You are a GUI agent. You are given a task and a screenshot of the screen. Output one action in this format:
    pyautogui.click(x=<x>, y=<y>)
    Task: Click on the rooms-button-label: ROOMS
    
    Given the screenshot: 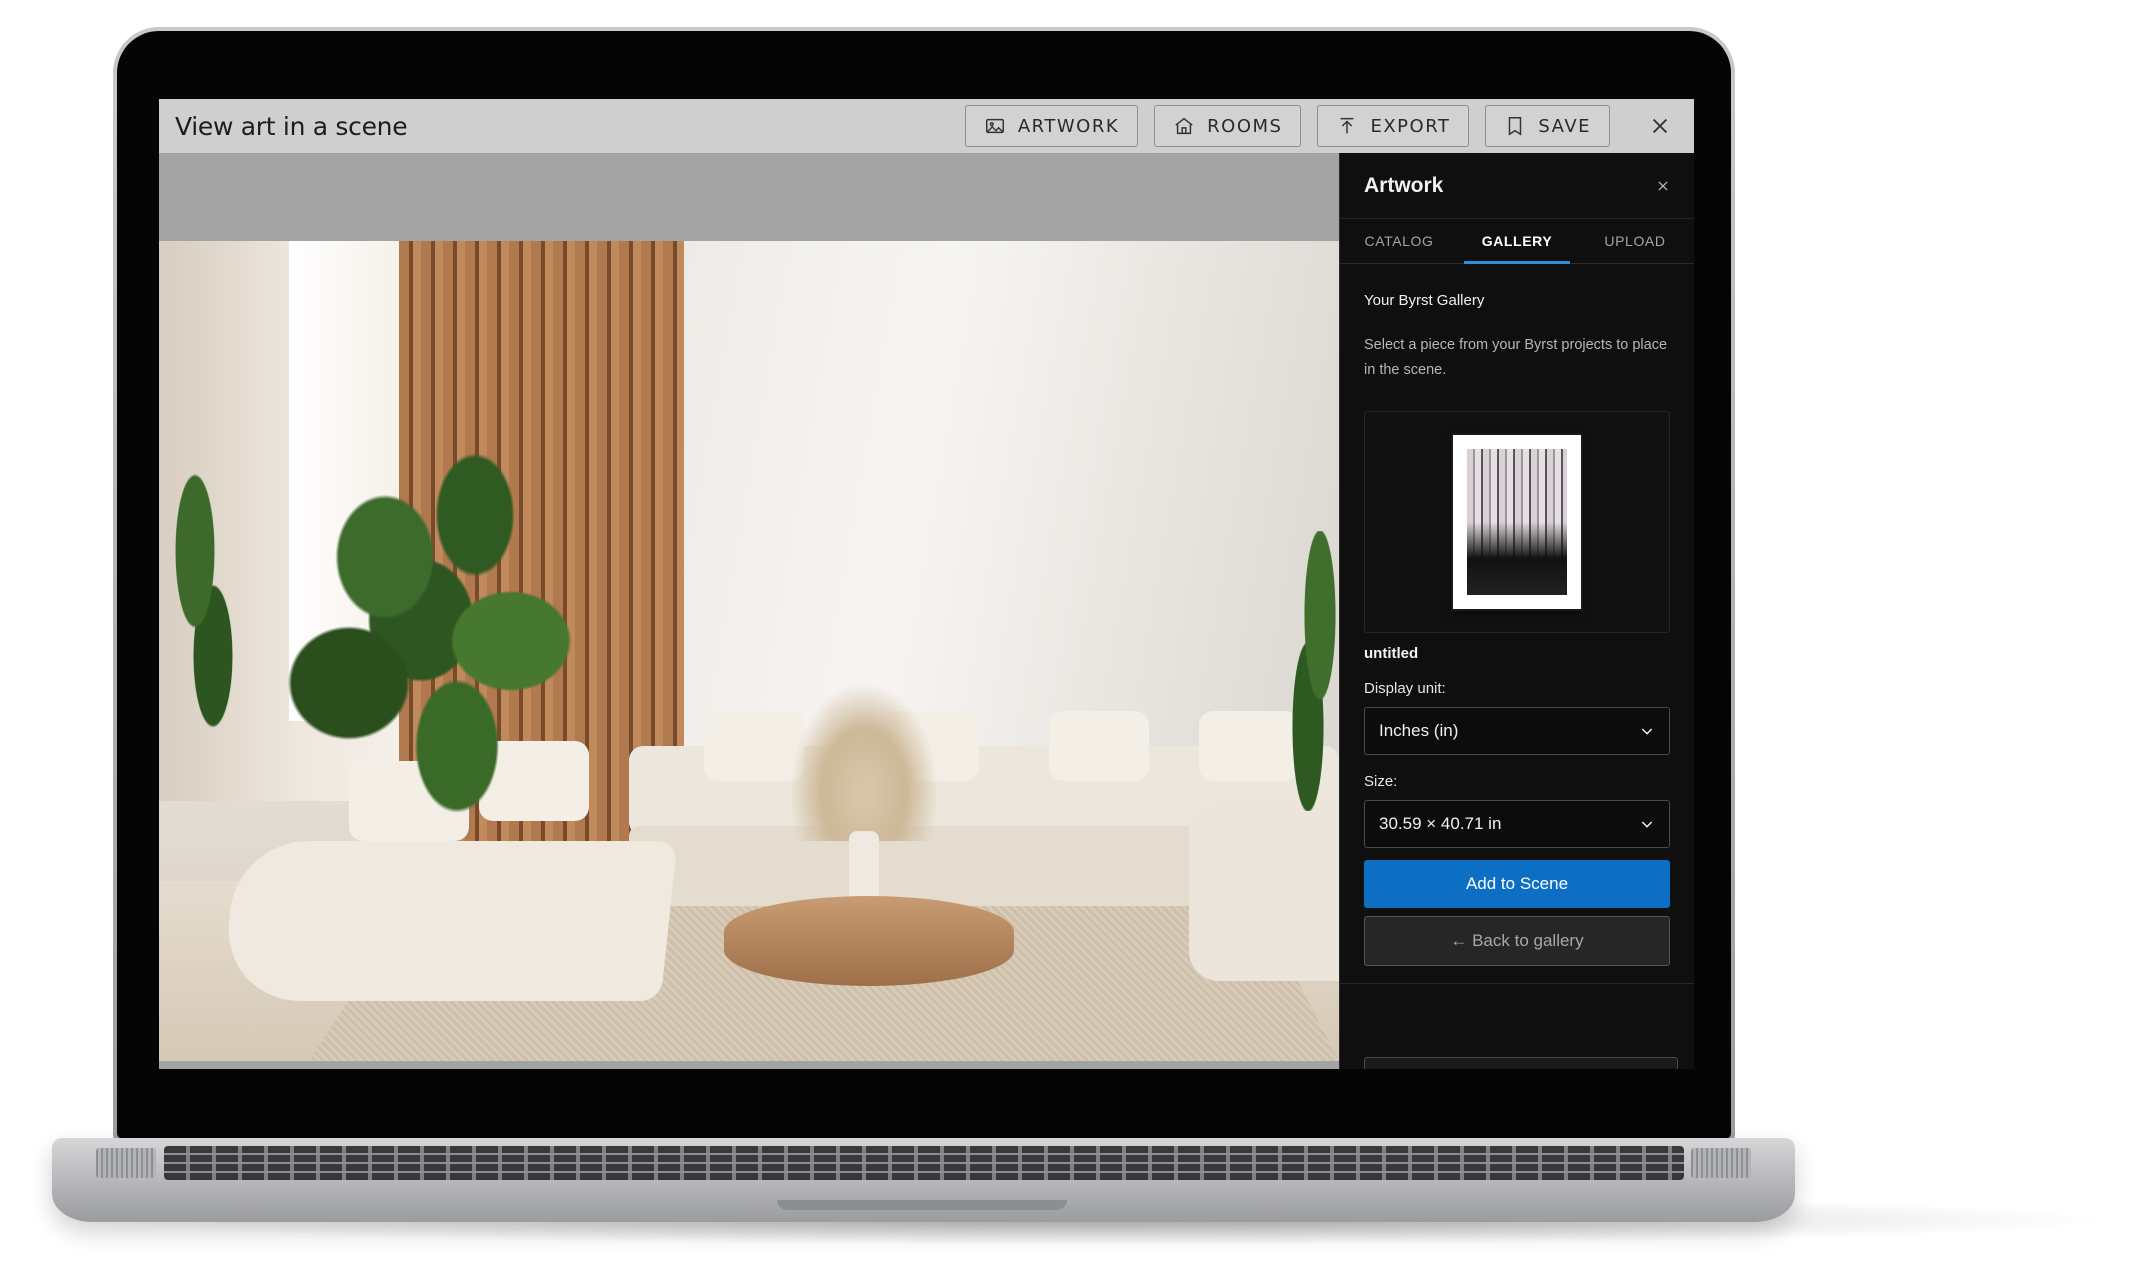 What is the action you would take?
    pyautogui.click(x=1245, y=126)
    